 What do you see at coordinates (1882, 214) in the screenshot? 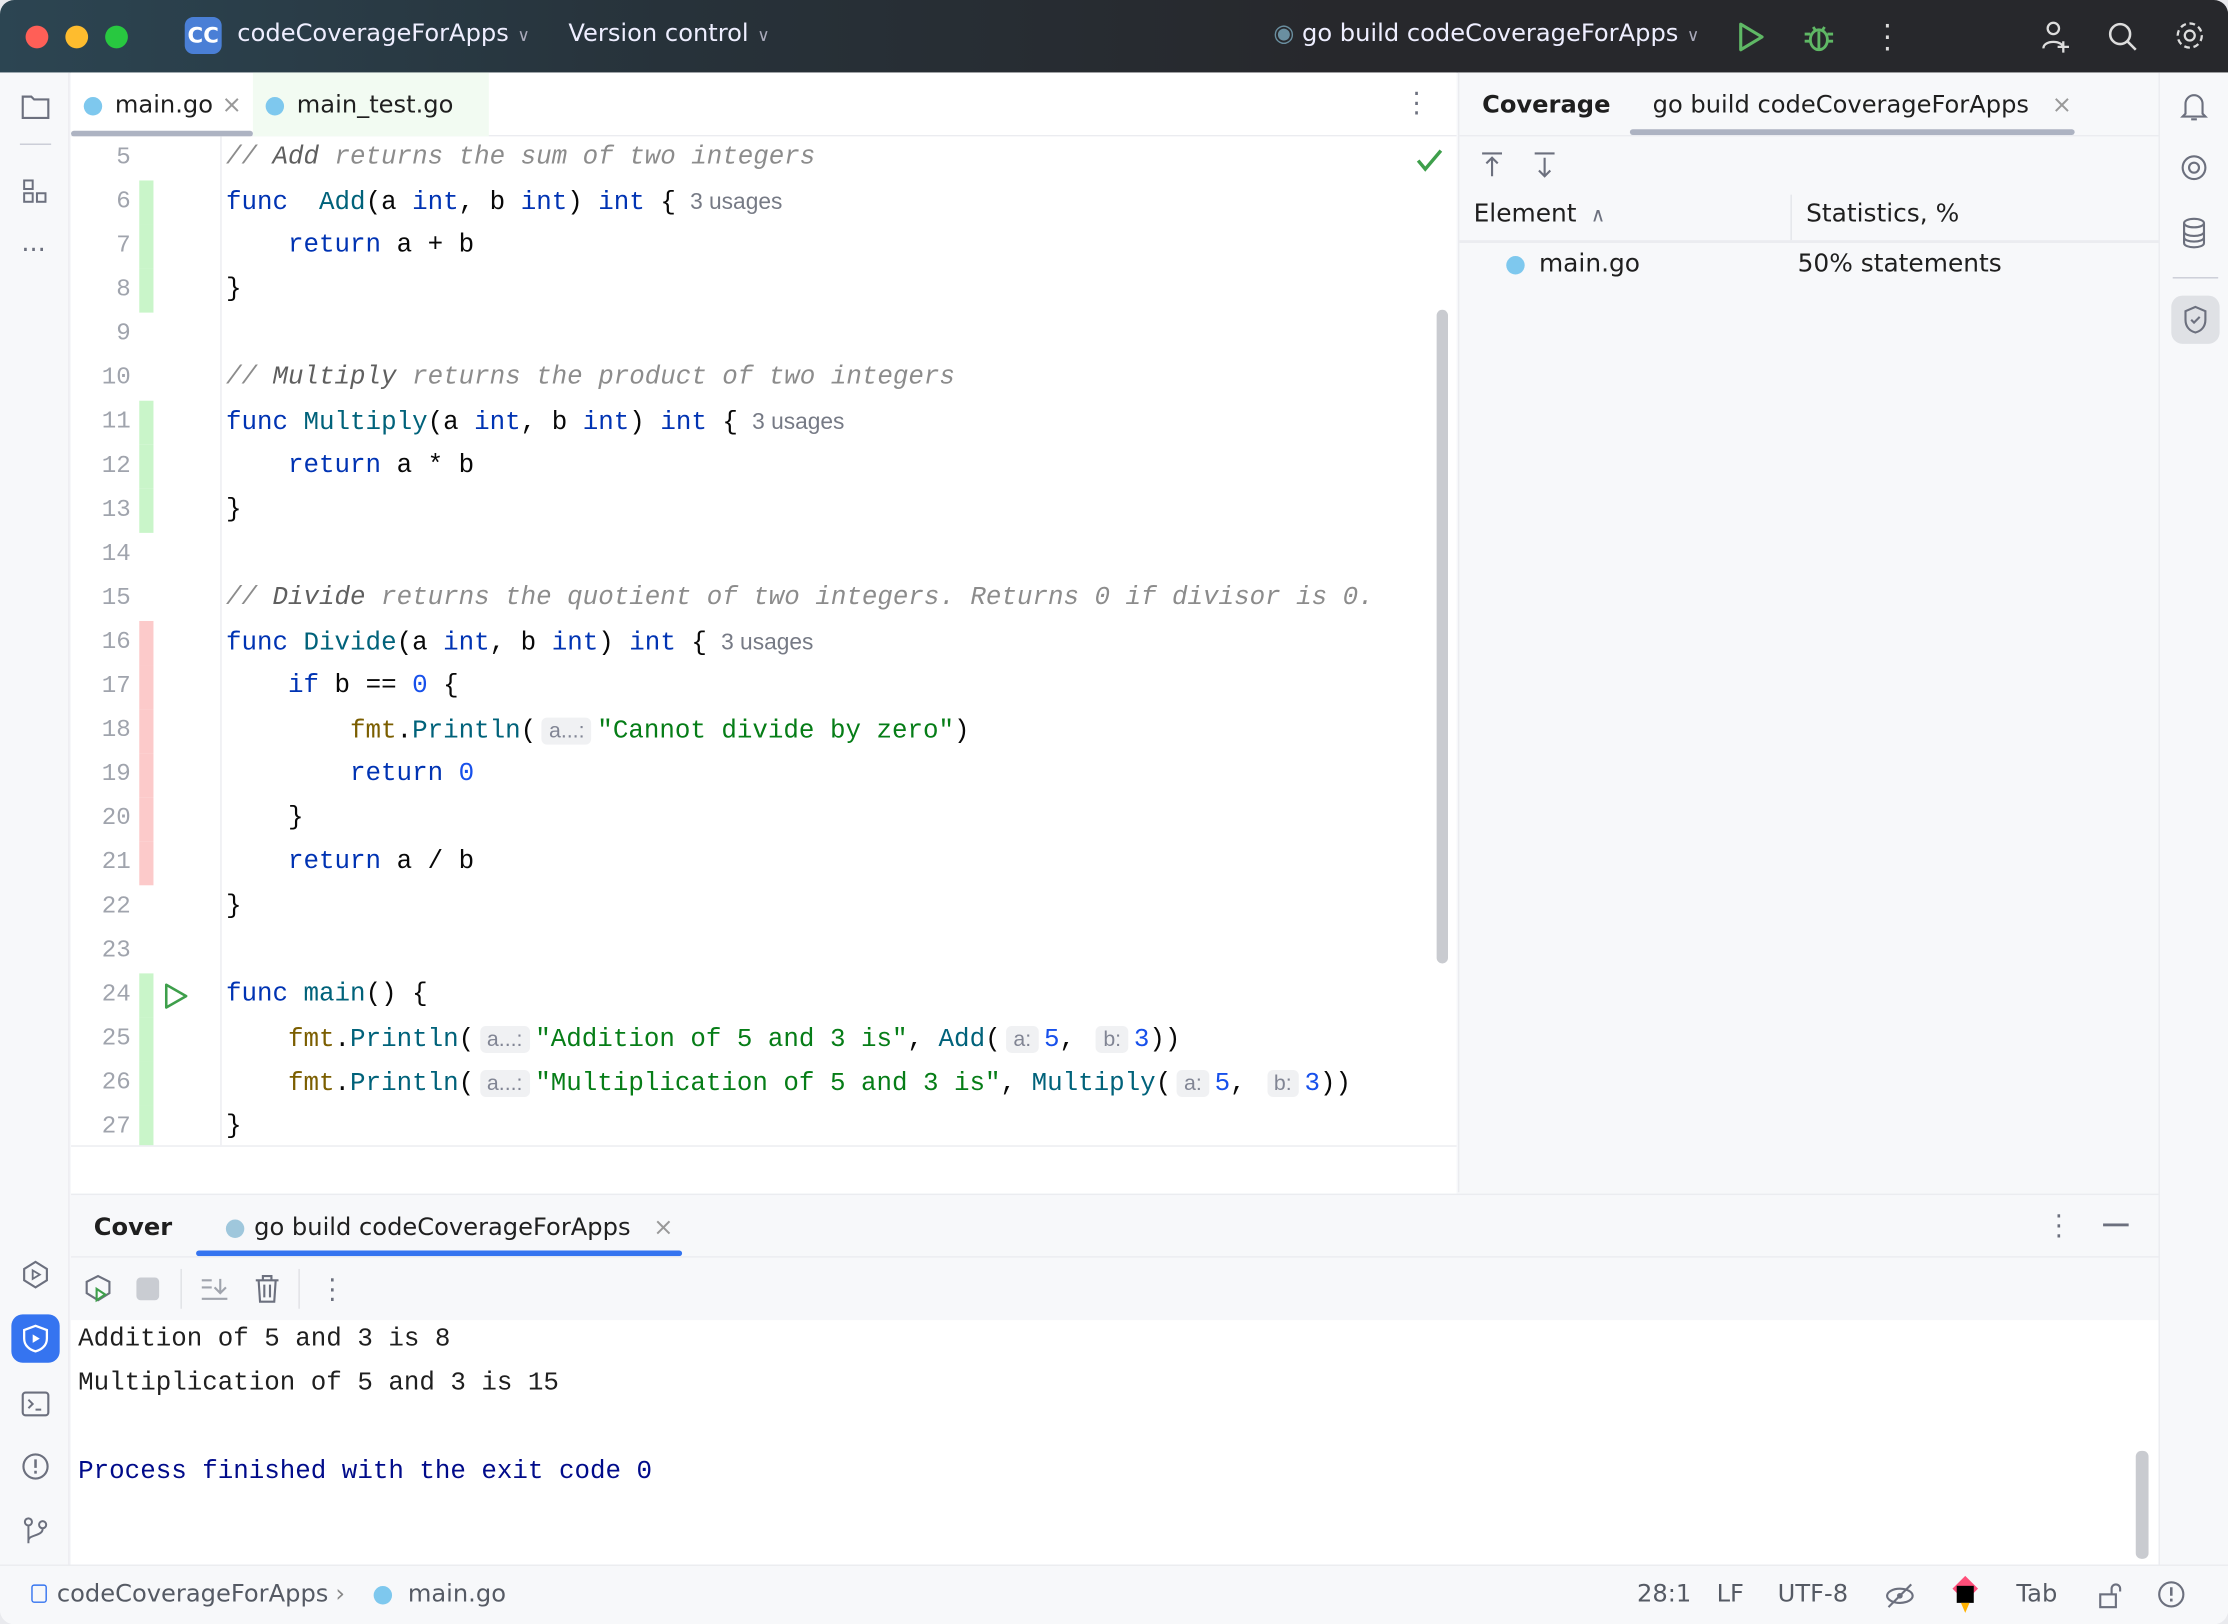
I see `column-header-statistics: Statistics, %` at bounding box center [1882, 214].